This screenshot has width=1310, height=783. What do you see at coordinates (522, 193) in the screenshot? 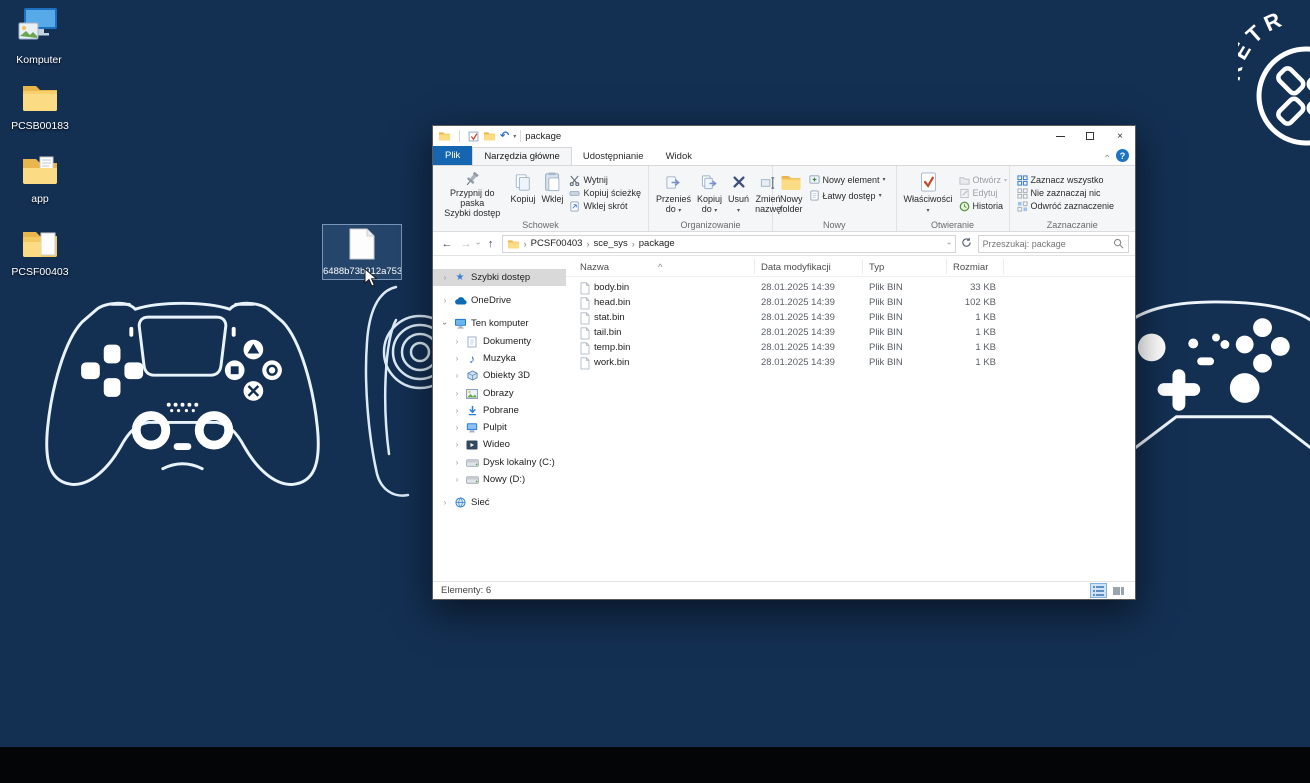
I see `copy-button: Kopiuj` at bounding box center [522, 193].